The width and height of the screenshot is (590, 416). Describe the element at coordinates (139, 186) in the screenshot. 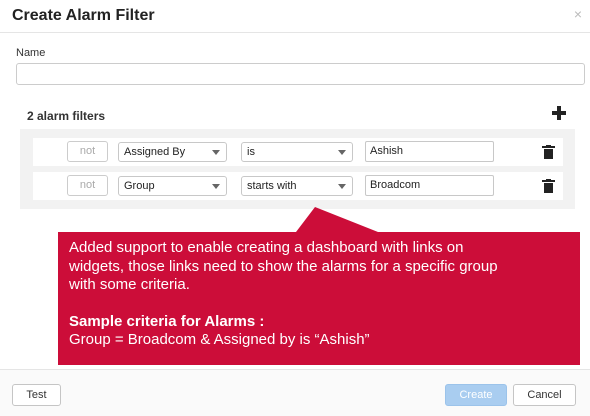

I see `field-select-value: Group` at that location.